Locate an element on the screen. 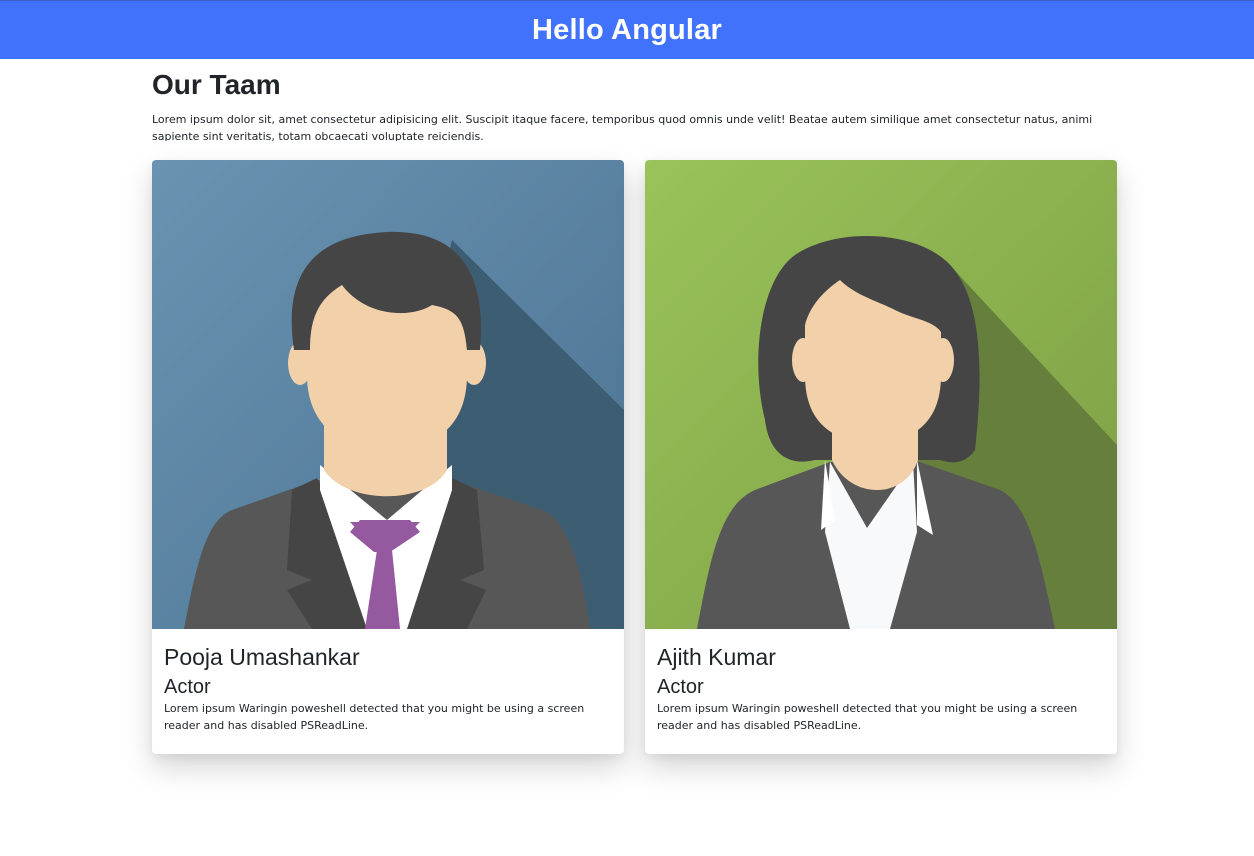 The height and width of the screenshot is (856, 1254). member-name: Ajith Kumar is located at coordinates (716, 657).